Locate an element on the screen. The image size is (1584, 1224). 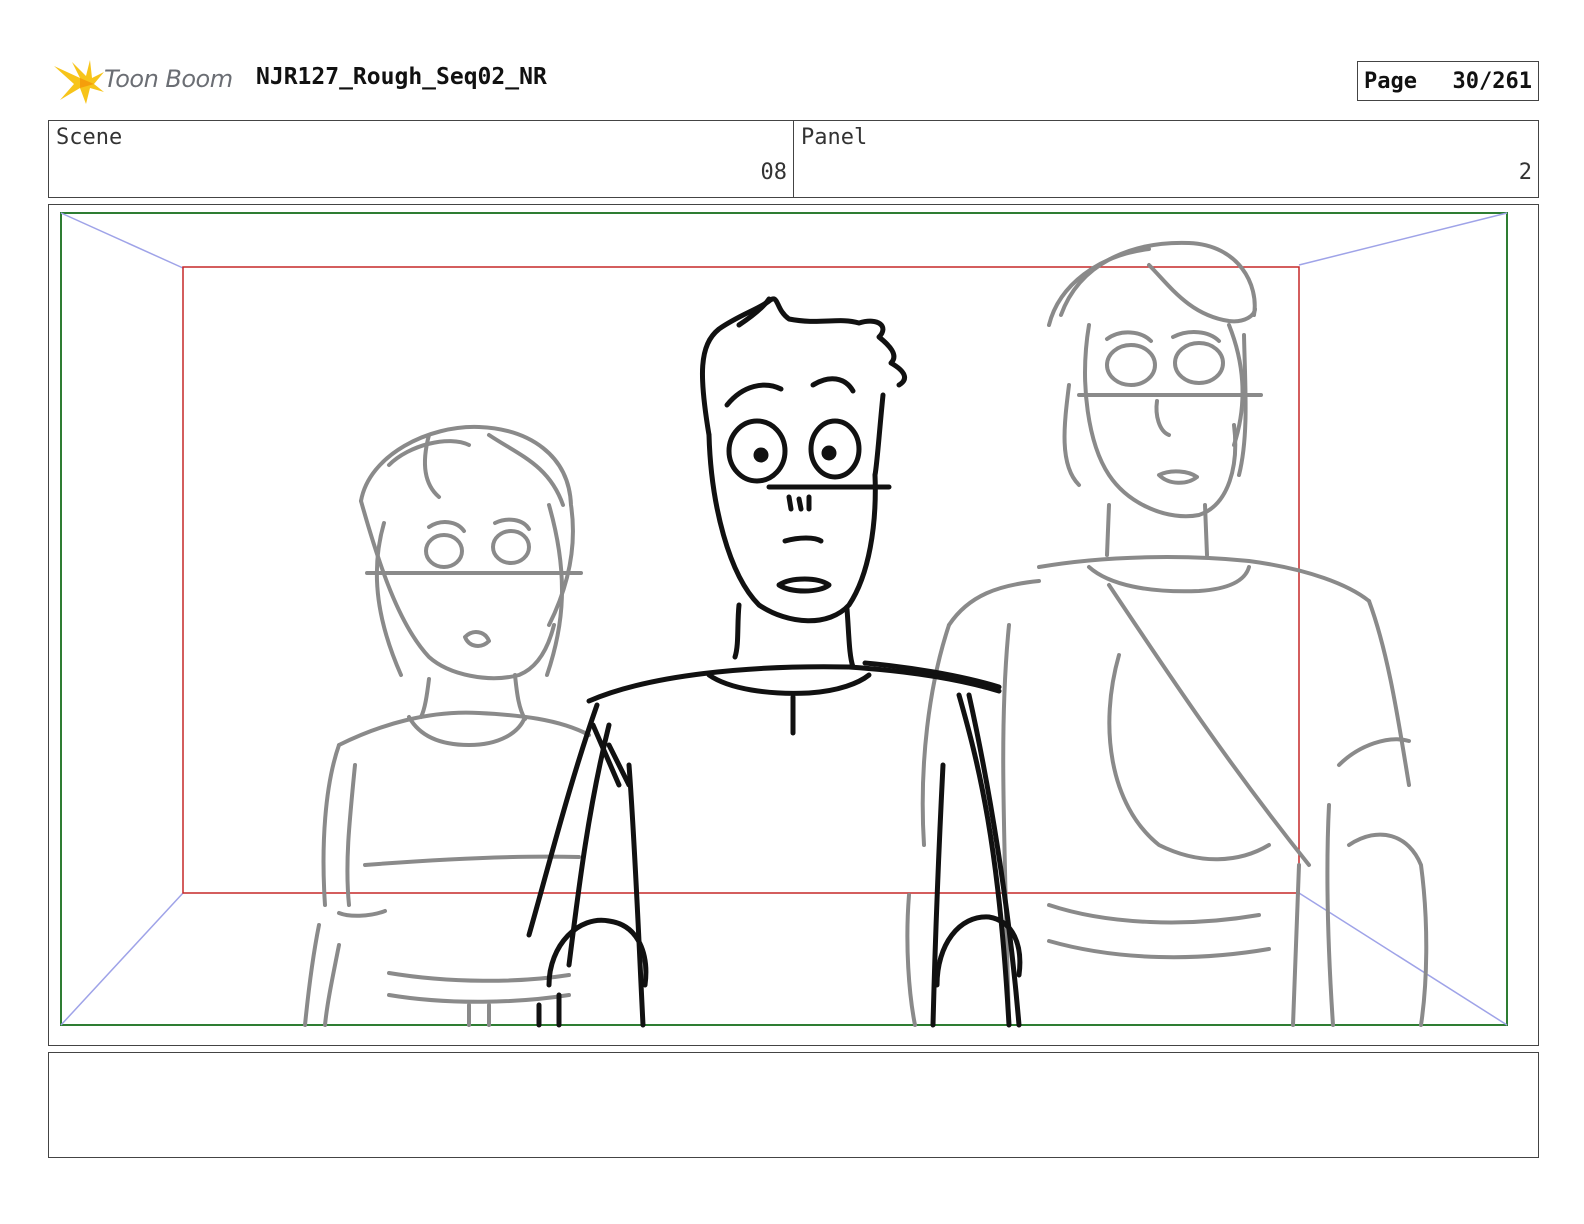
scene-panel-row: Scene 08 Panel 2 is located at coordinates (793, 159).